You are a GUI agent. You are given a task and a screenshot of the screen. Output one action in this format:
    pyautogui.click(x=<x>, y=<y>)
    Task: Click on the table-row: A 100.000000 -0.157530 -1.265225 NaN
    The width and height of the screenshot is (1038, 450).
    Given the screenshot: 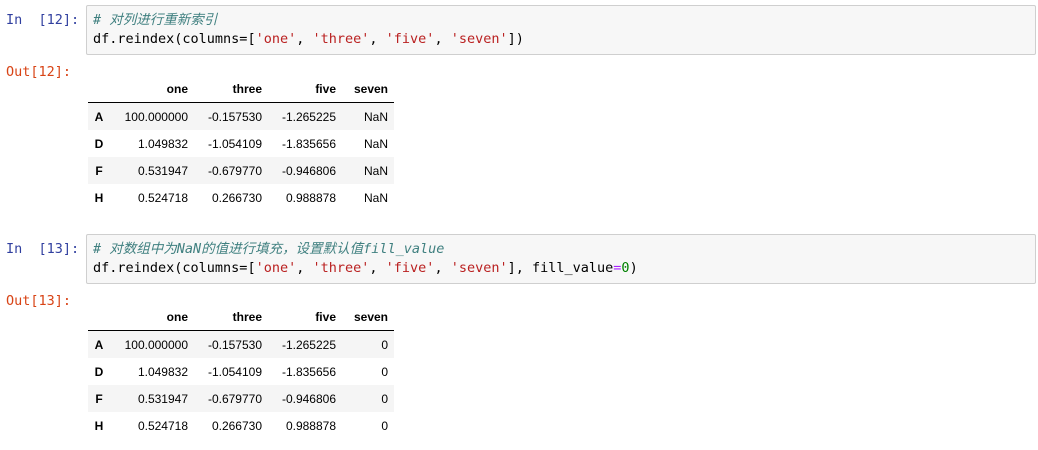 What is the action you would take?
    pyautogui.click(x=241, y=116)
    